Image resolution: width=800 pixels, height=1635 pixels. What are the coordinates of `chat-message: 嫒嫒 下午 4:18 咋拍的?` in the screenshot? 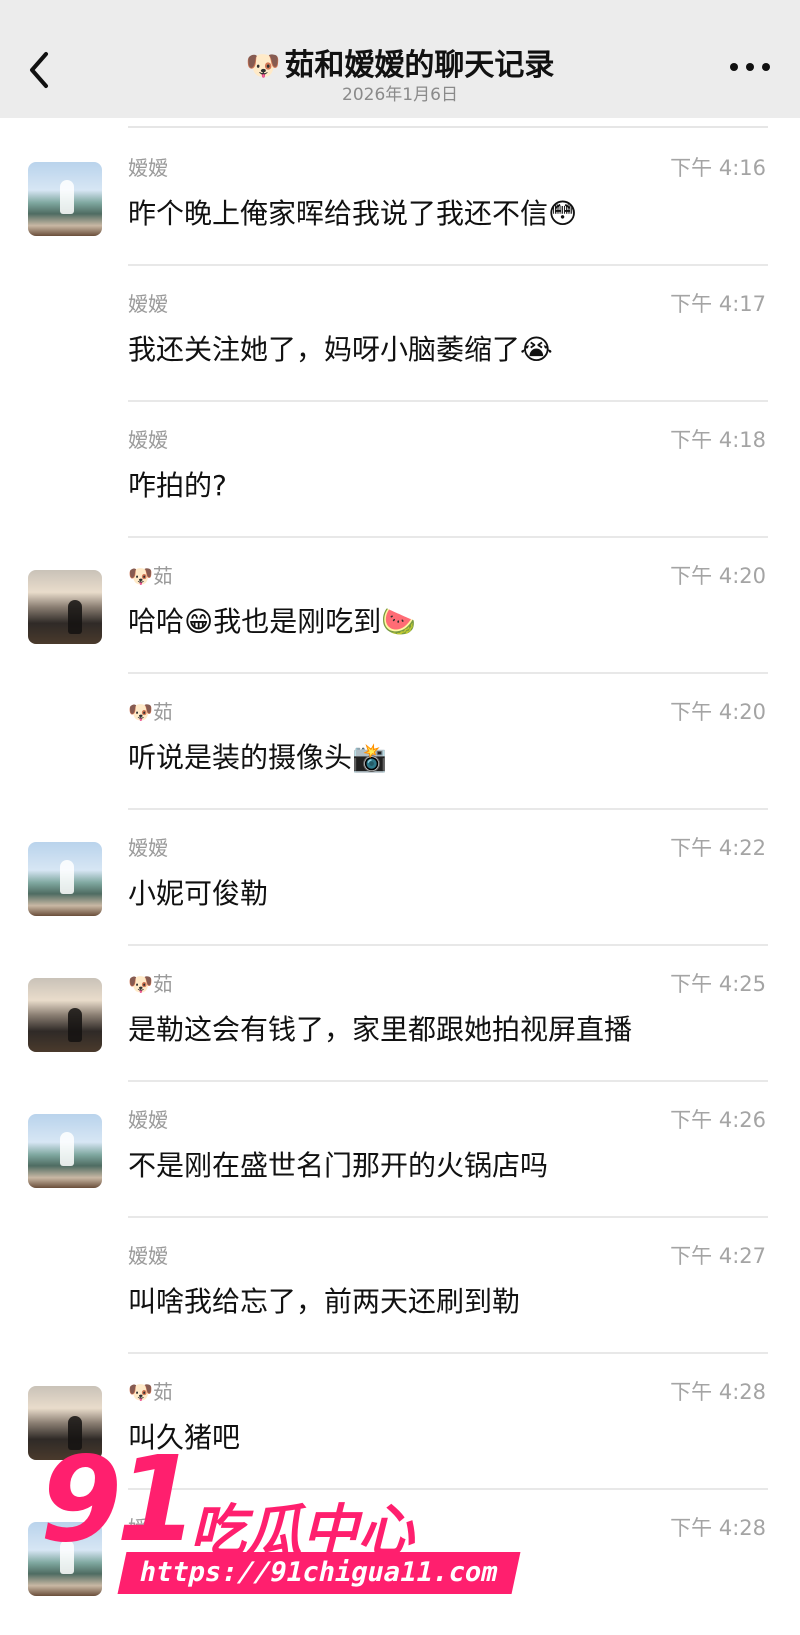 It's located at (400, 470).